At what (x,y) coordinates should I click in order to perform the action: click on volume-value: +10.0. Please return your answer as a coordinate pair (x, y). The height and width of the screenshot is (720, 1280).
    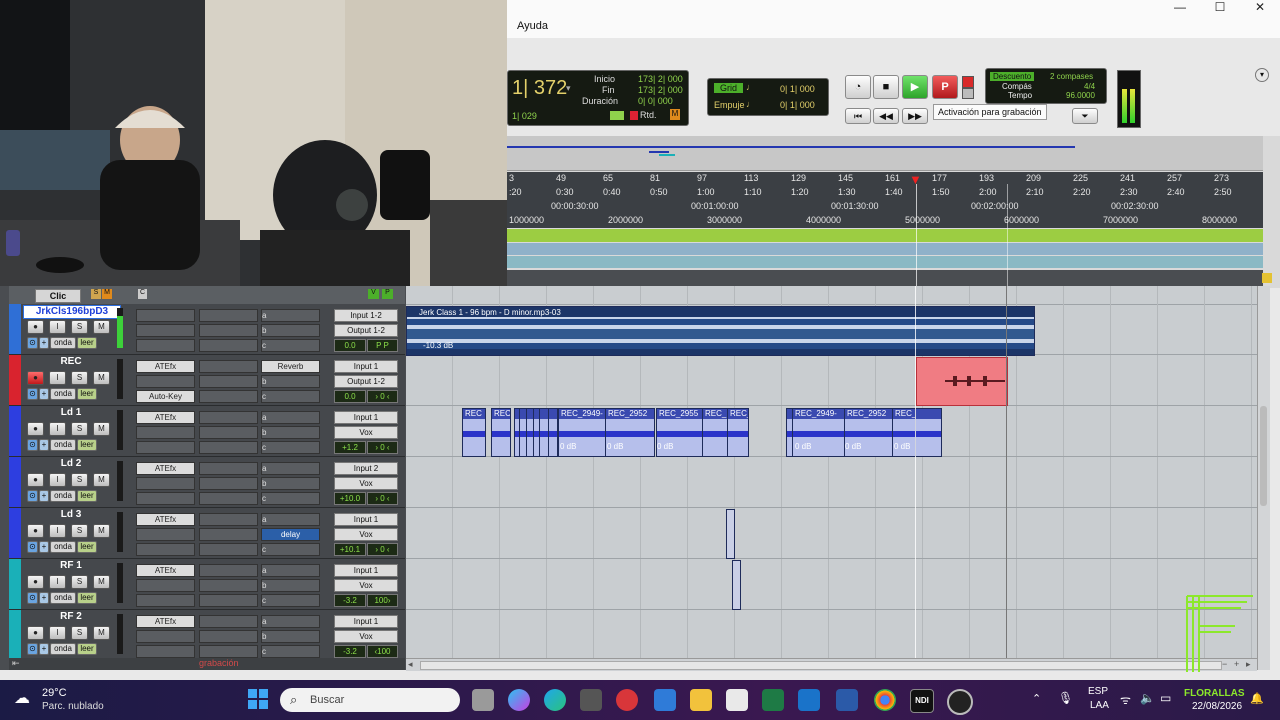
    Looking at the image, I should click on (350, 498).